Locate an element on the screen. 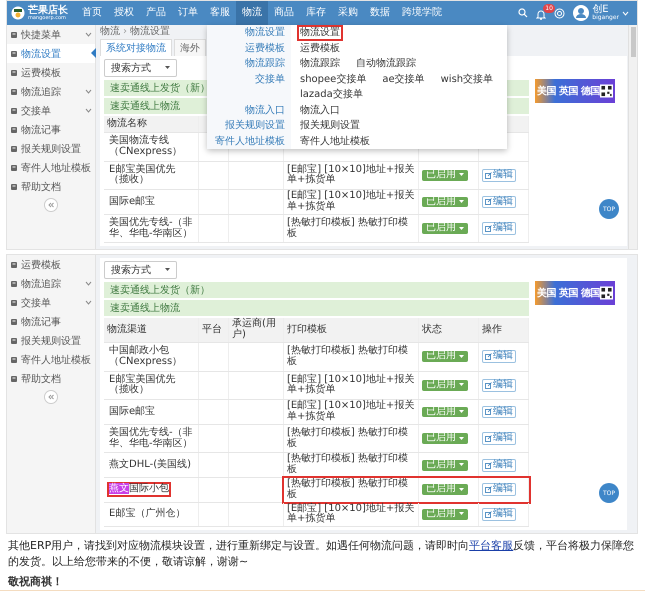 The image size is (645, 597). nav-item: 物流 is located at coordinates (252, 13).